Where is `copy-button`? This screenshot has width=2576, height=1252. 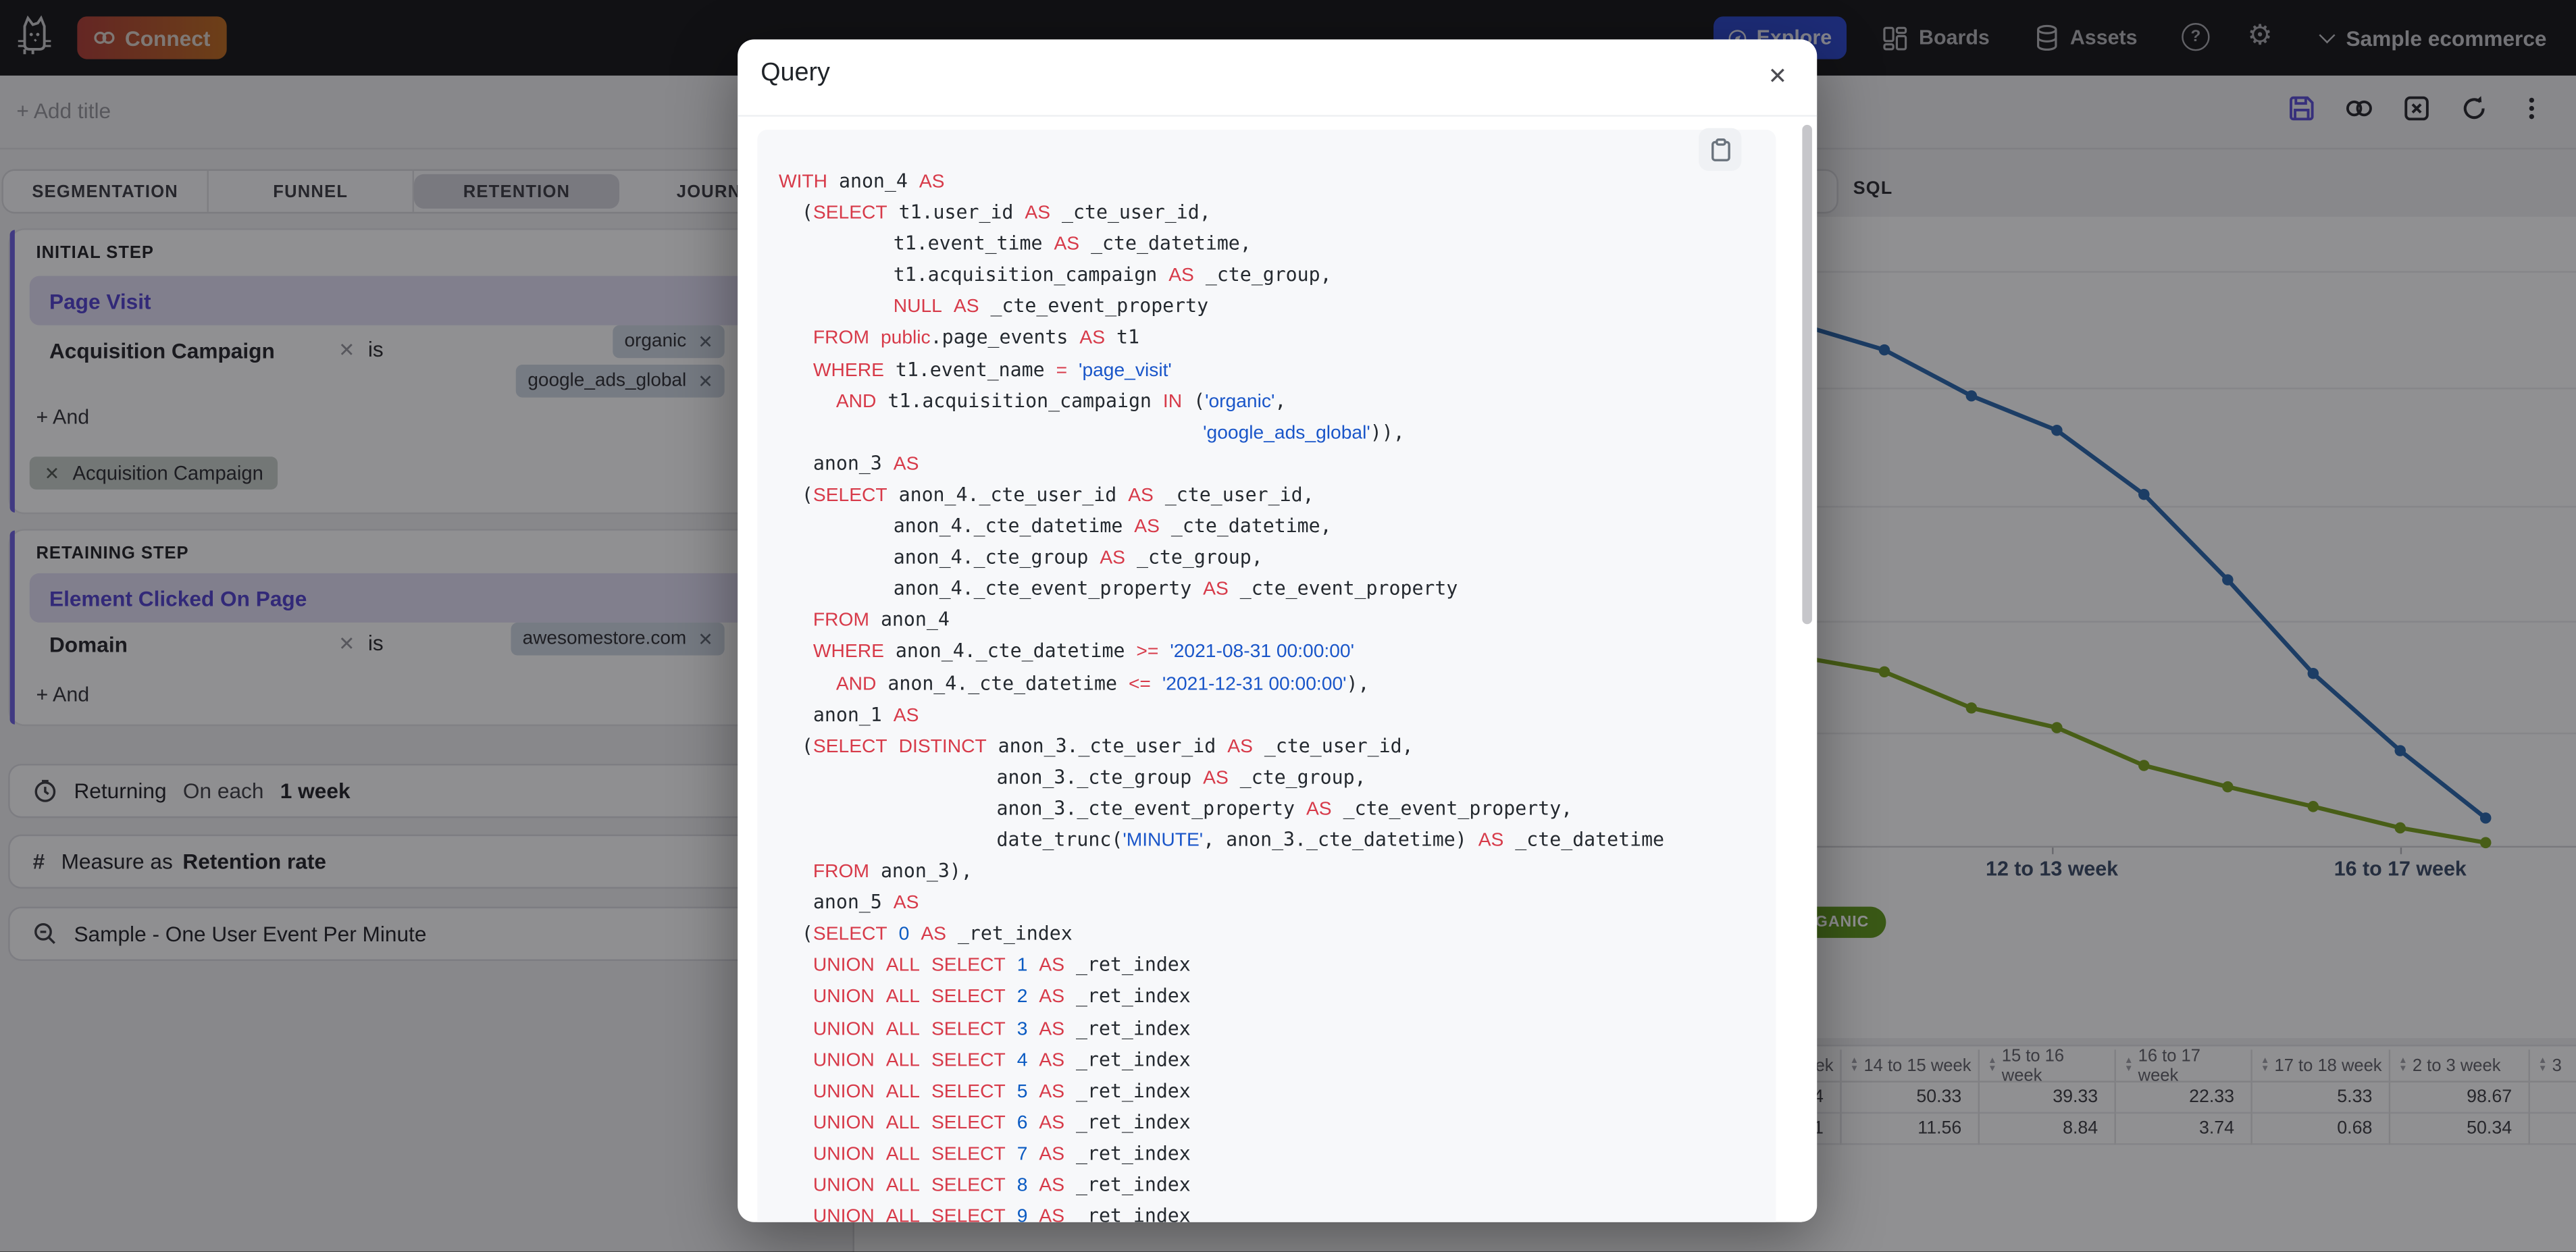
copy-button is located at coordinates (1720, 150).